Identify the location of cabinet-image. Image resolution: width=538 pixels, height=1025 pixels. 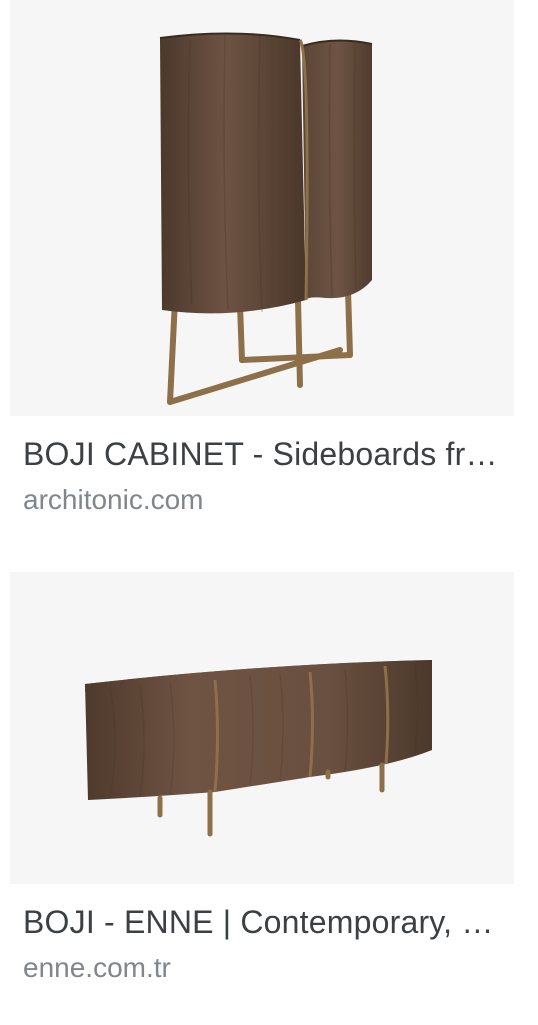
(266, 218).